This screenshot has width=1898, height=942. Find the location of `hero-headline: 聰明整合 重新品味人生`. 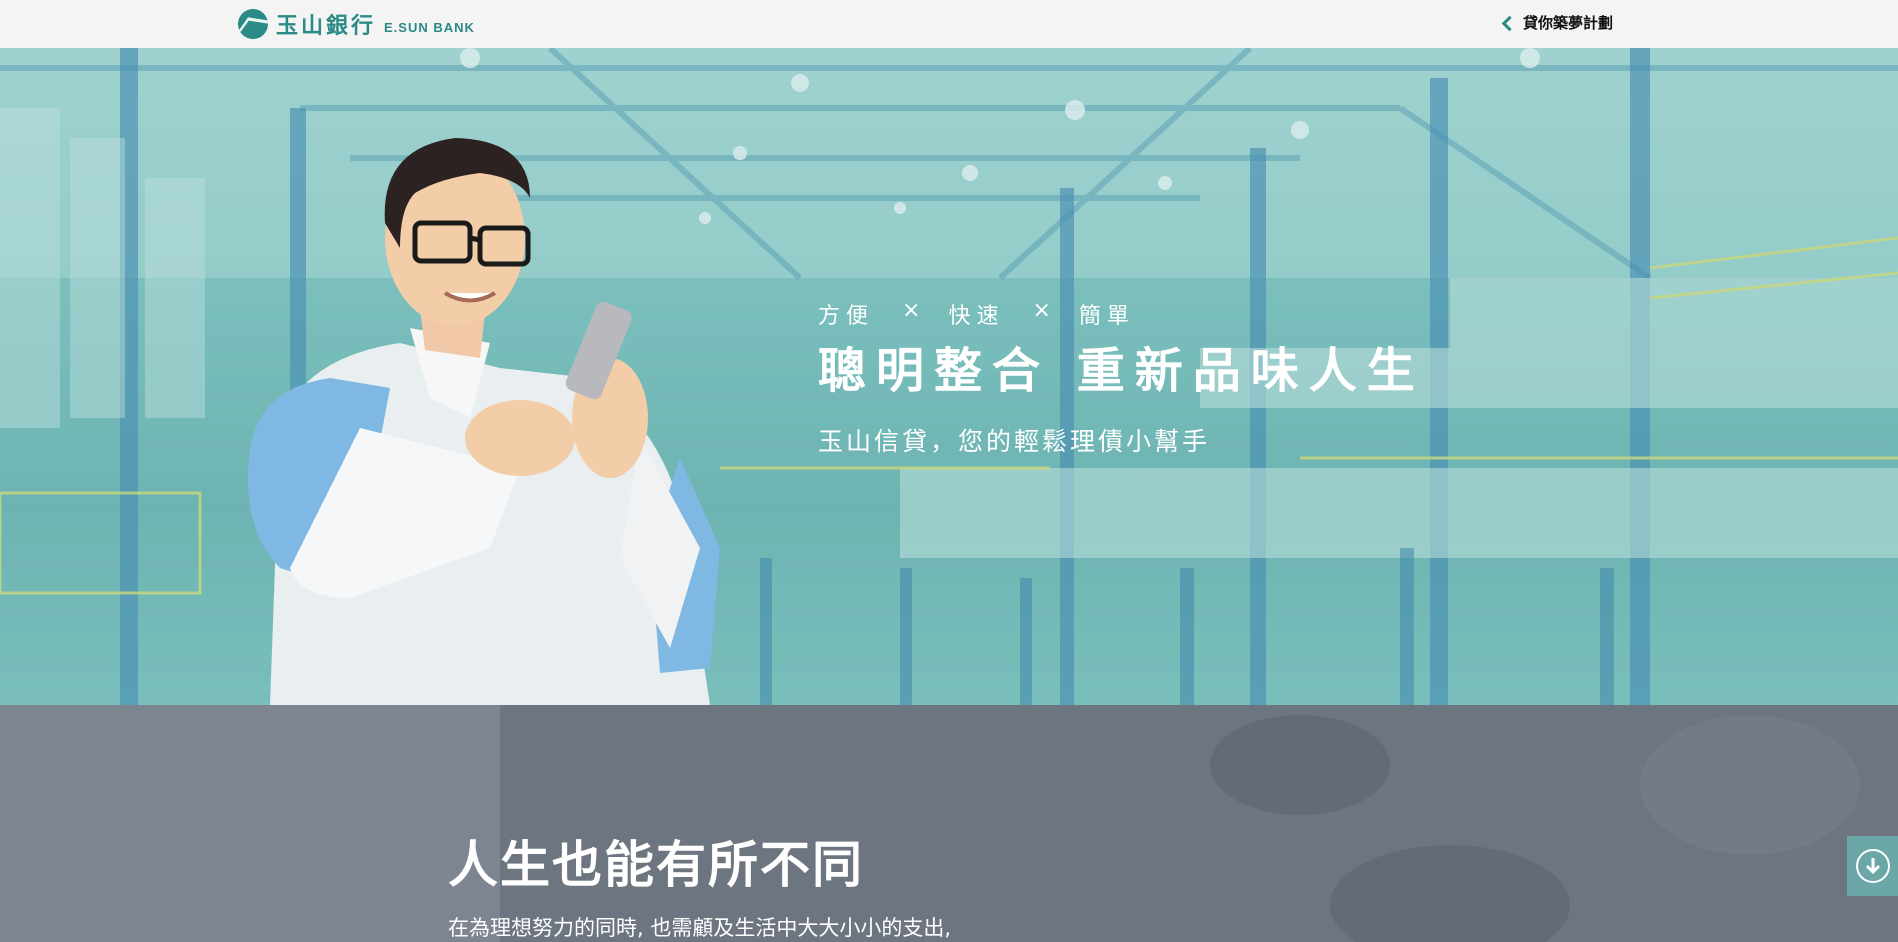

hero-headline: 聰明整合 重新品味人生 is located at coordinates (1121, 371).